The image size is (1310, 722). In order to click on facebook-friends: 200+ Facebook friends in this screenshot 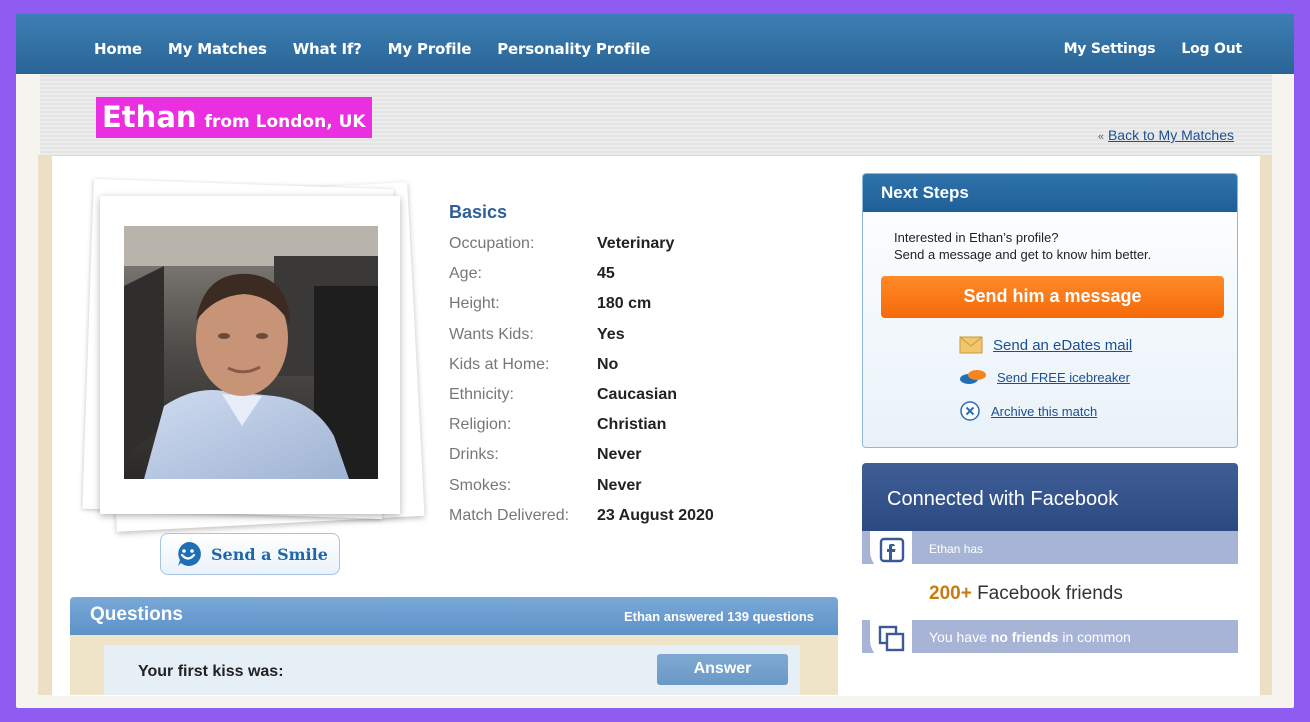, I will do `click(1026, 594)`.